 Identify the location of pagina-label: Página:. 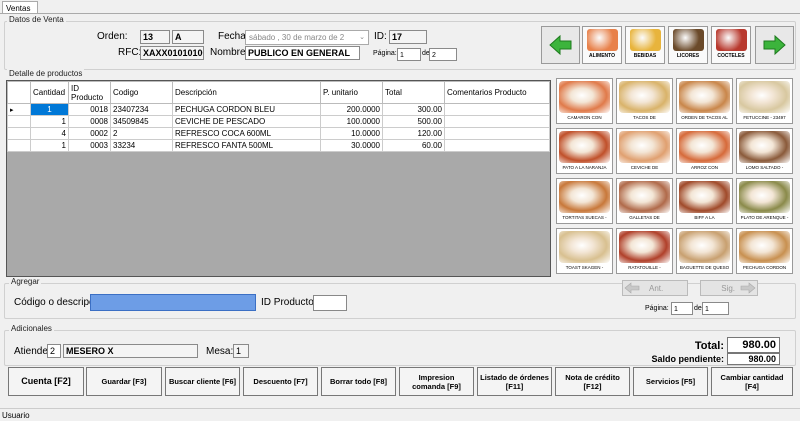
(385, 53).